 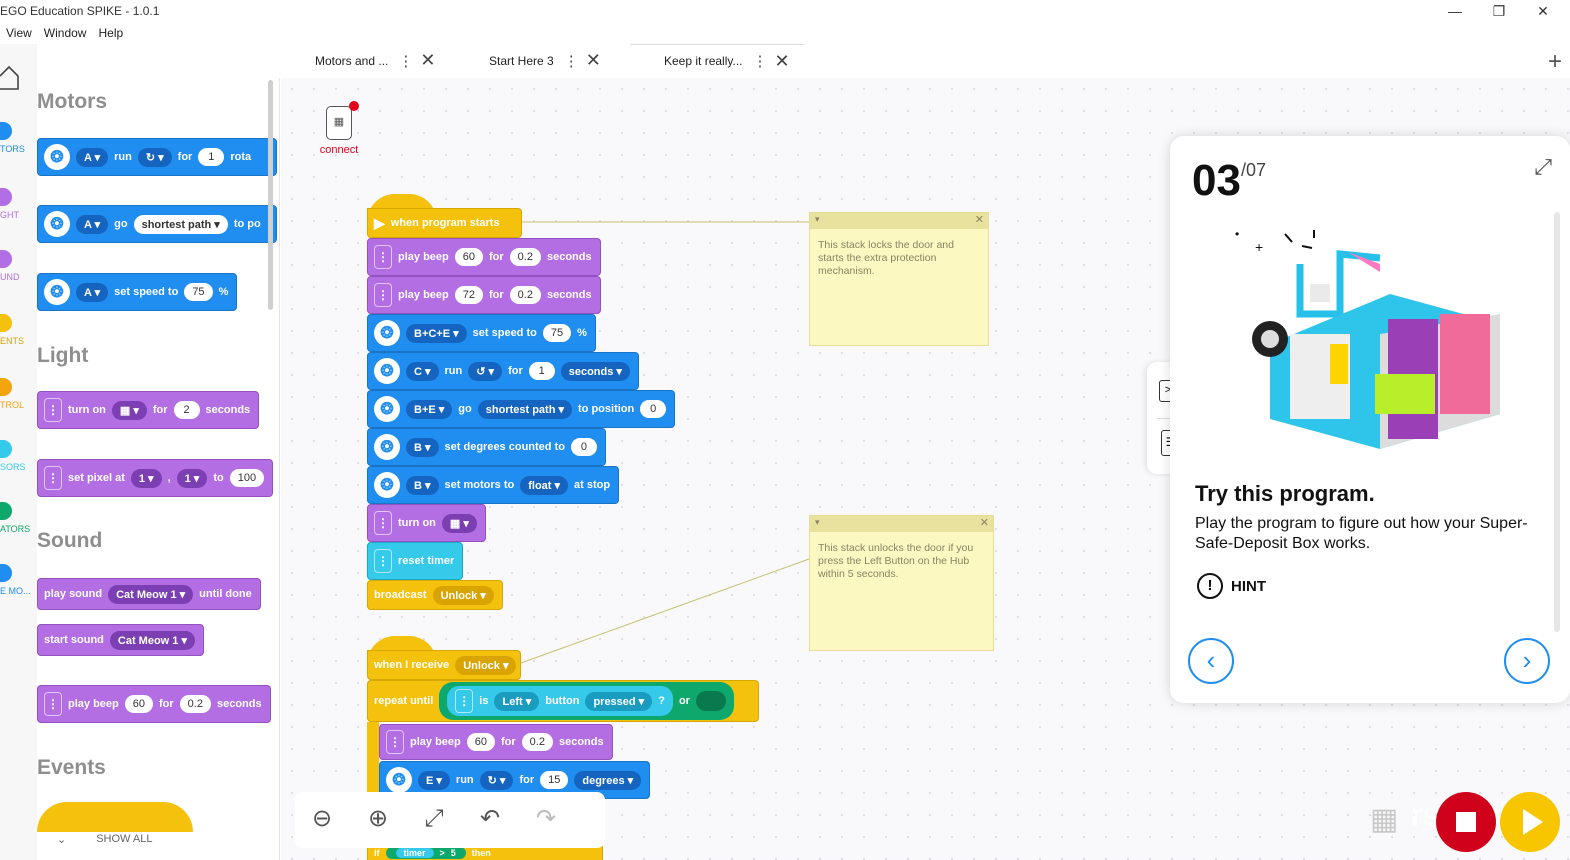 I want to click on empty-condition-slot, so click(x=710, y=701).